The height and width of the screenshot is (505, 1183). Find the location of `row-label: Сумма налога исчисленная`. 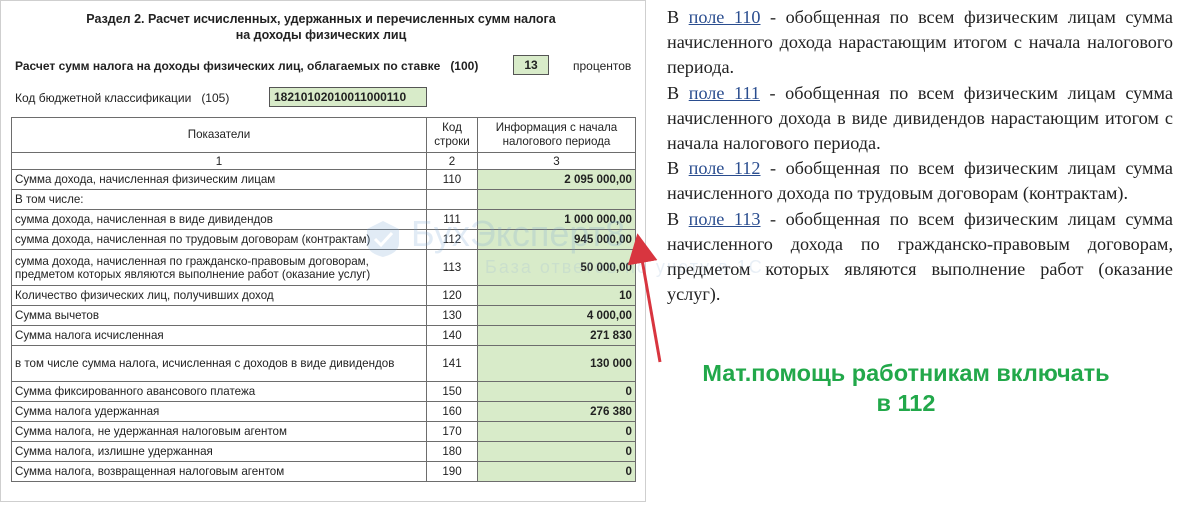

row-label: Сумма налога исчисленная is located at coordinates (219, 335).